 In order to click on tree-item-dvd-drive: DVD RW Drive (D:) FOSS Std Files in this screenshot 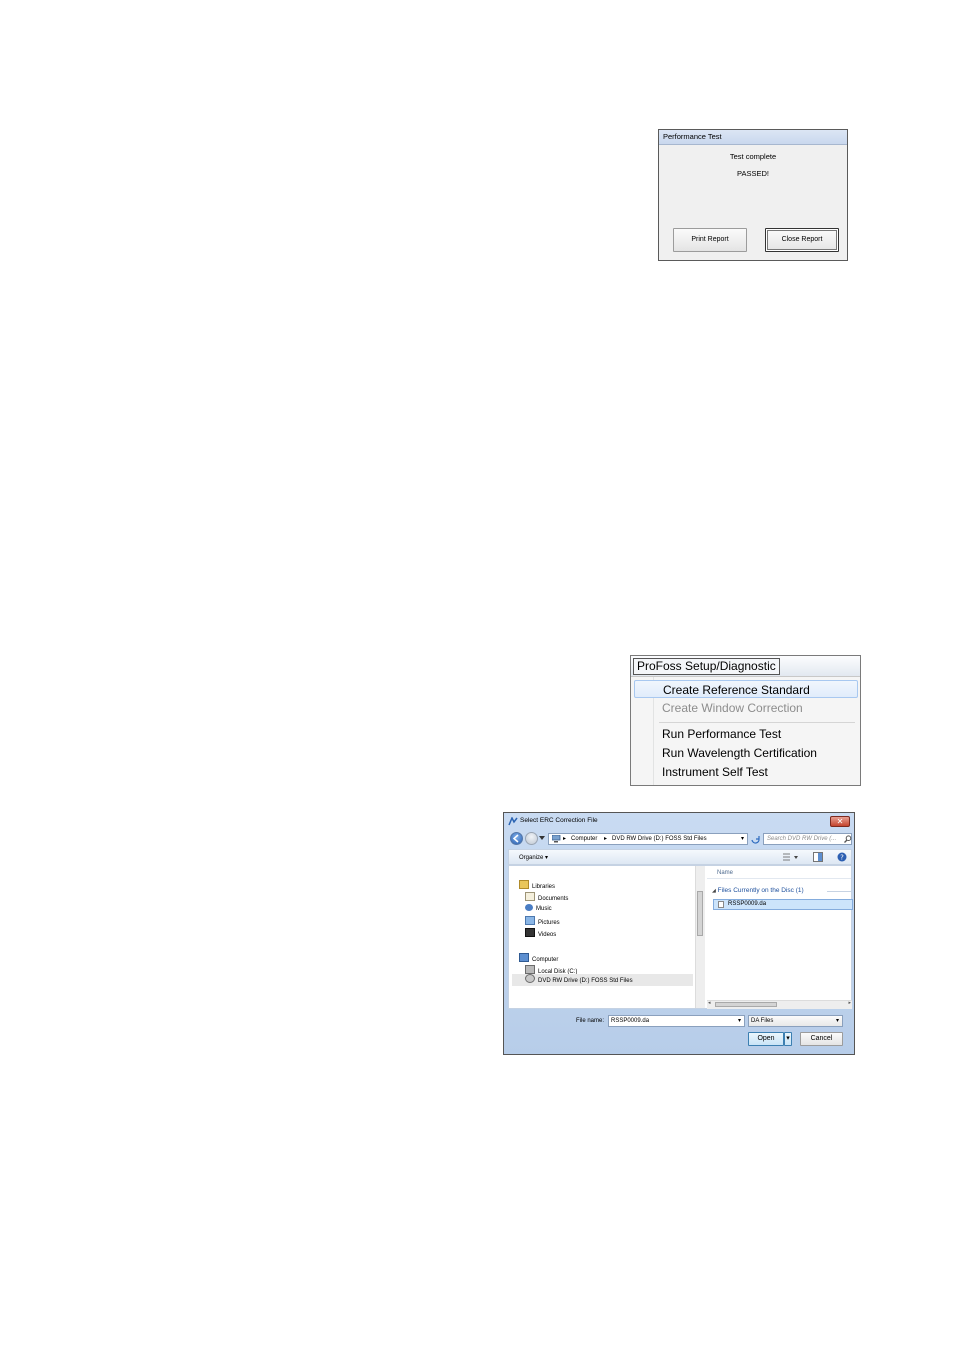, I will do `click(602, 980)`.